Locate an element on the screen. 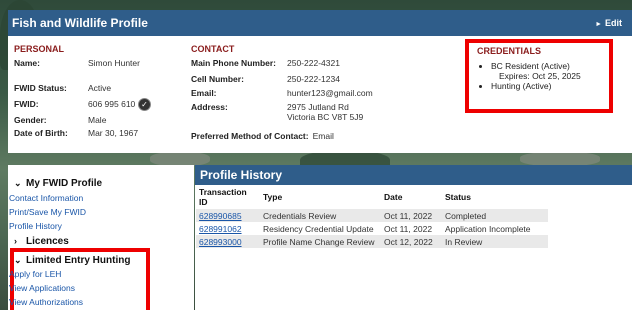 The image size is (632, 310). name-row: Name: Simon Hunter is located at coordinates (77, 63).